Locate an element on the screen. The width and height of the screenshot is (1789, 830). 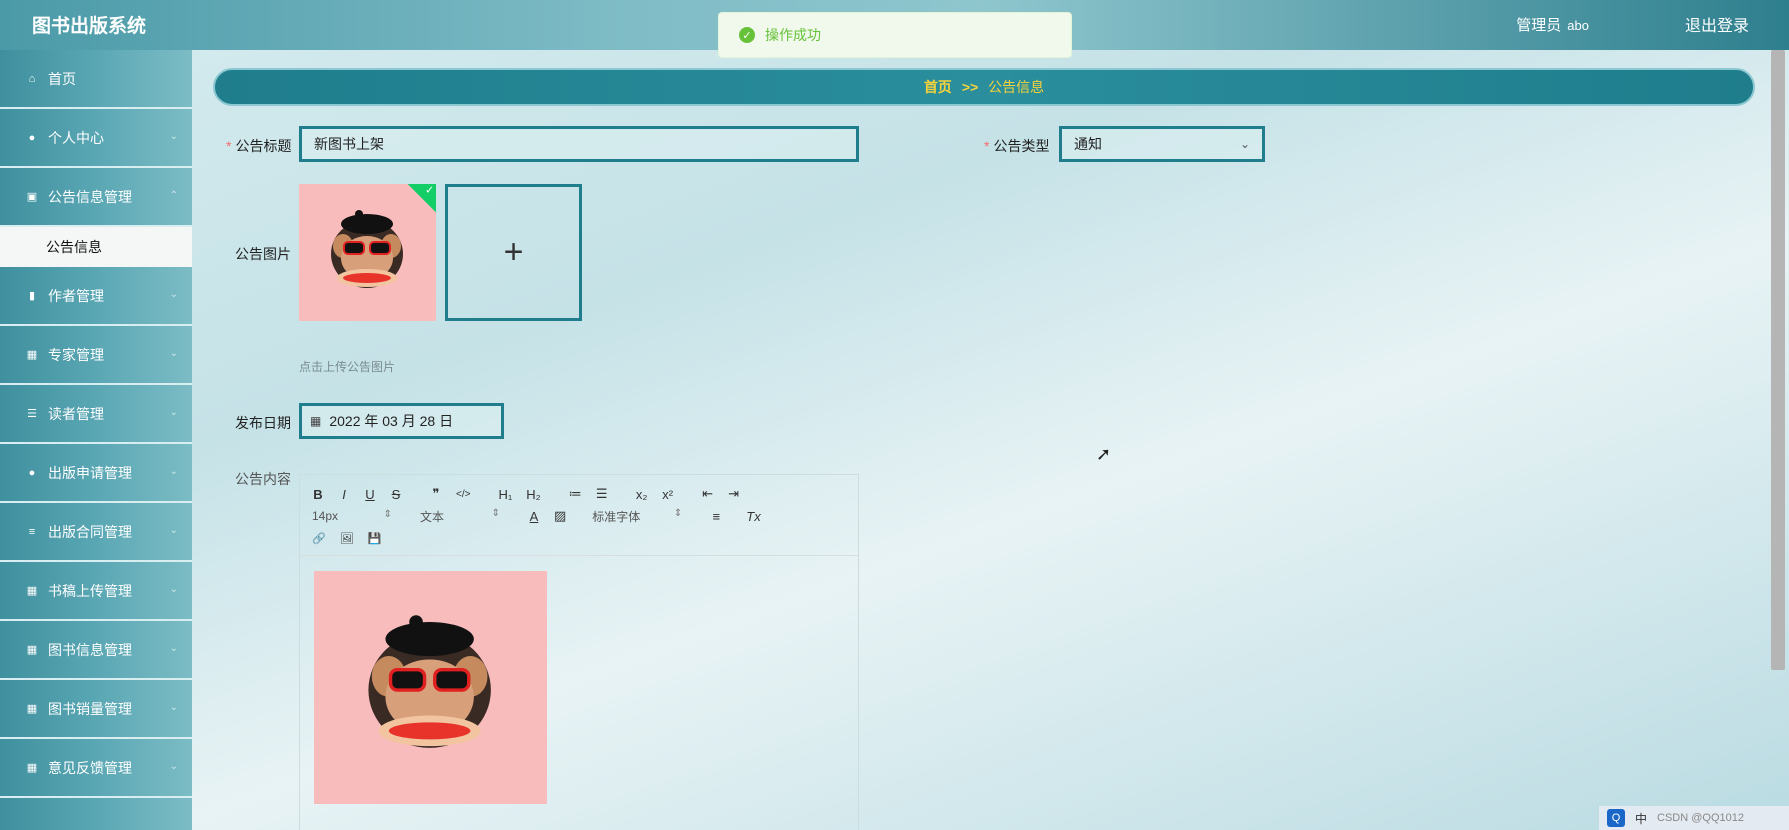
chevron-up-icon: ⌃ is located at coordinates (173, 195).